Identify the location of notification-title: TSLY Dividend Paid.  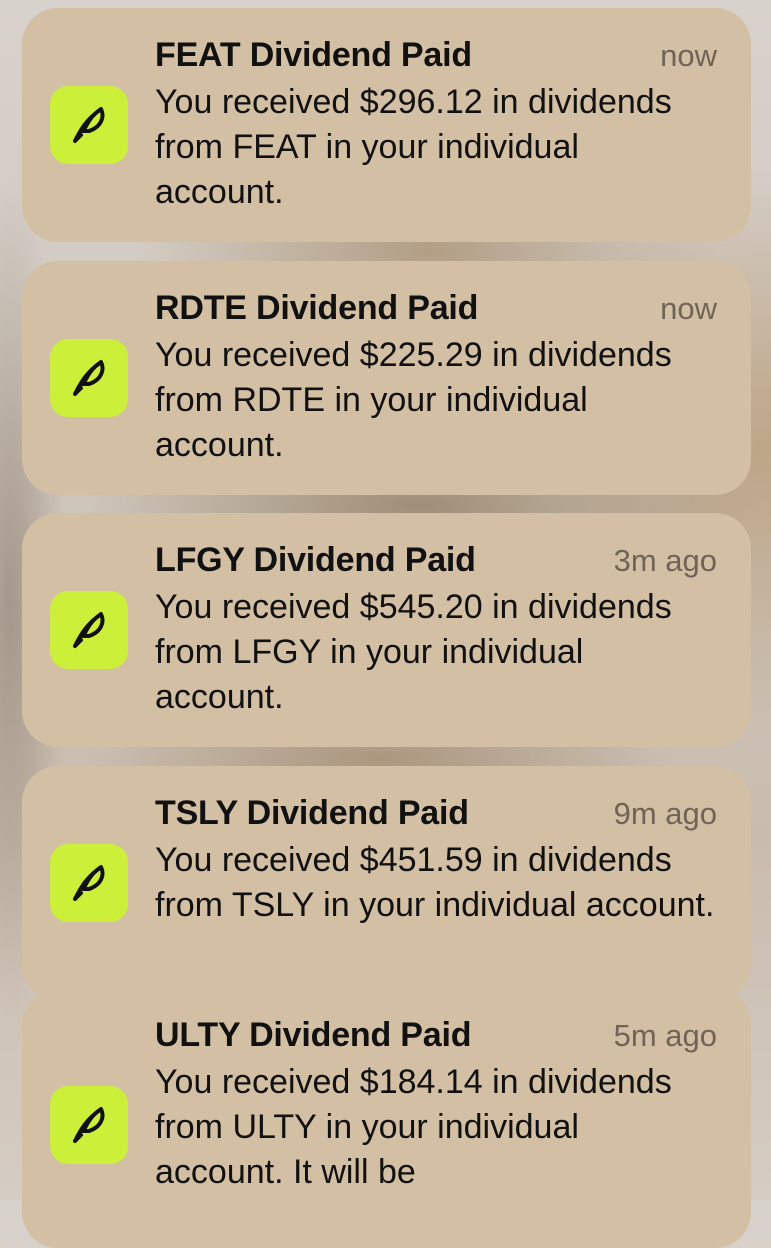
(312, 813).